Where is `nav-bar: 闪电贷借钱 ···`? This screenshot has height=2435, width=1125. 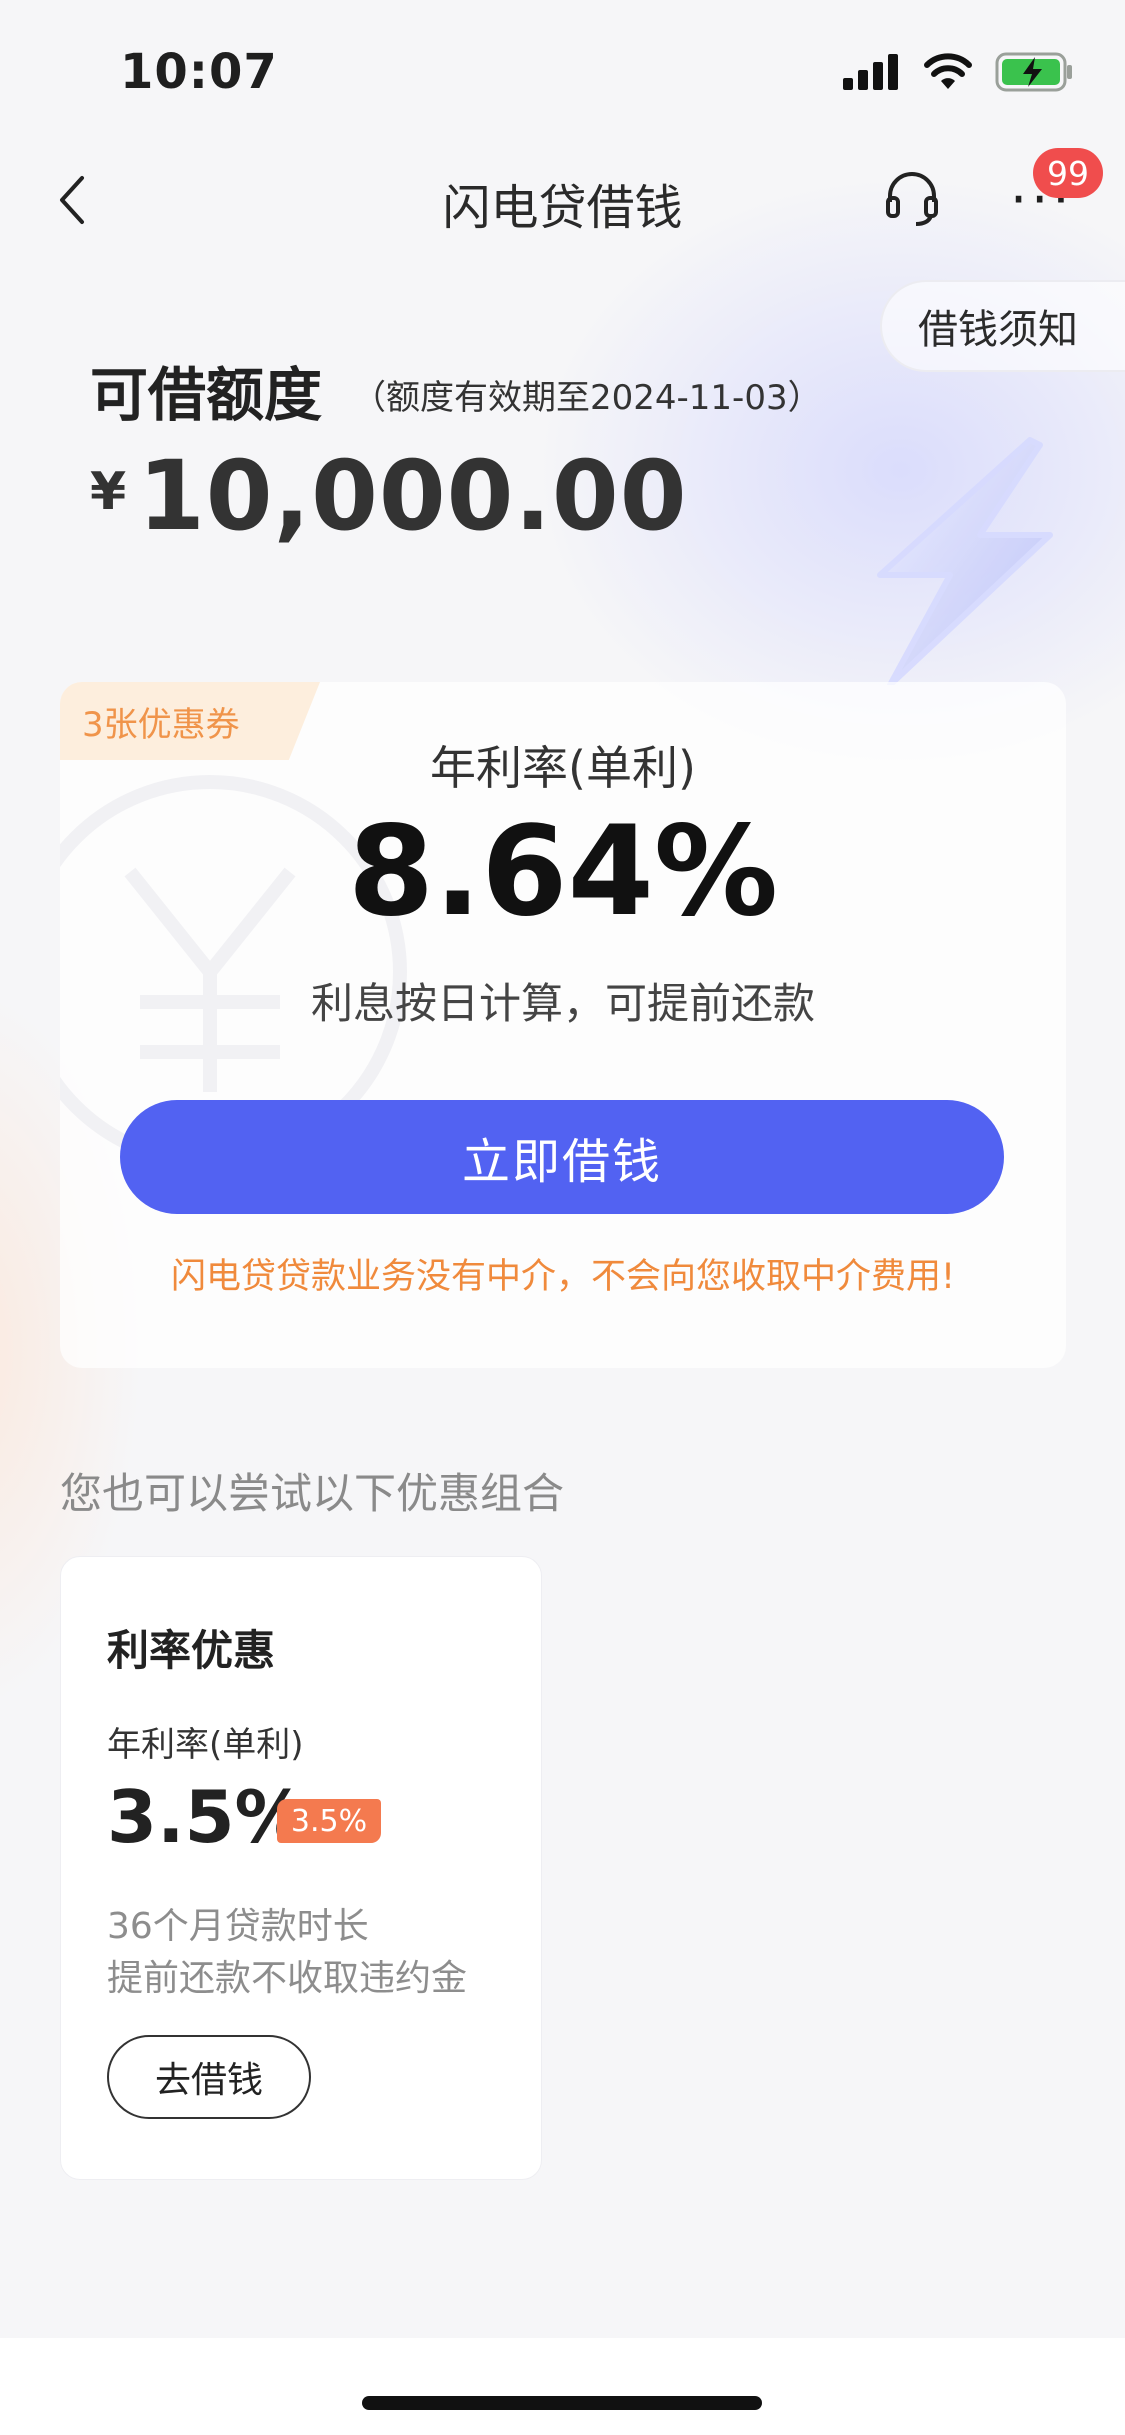
nav-bar: 闪电贷借钱 ··· is located at coordinates (562, 200).